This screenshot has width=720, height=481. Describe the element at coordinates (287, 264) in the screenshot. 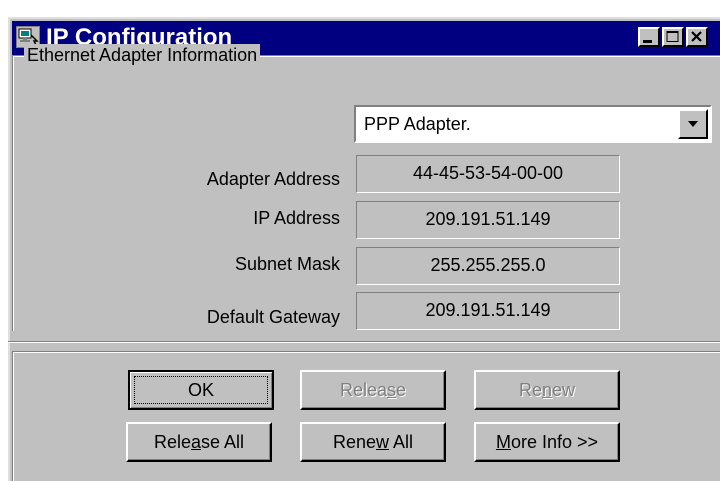

I see `subnet-mask-label: Subnet Mask` at that location.